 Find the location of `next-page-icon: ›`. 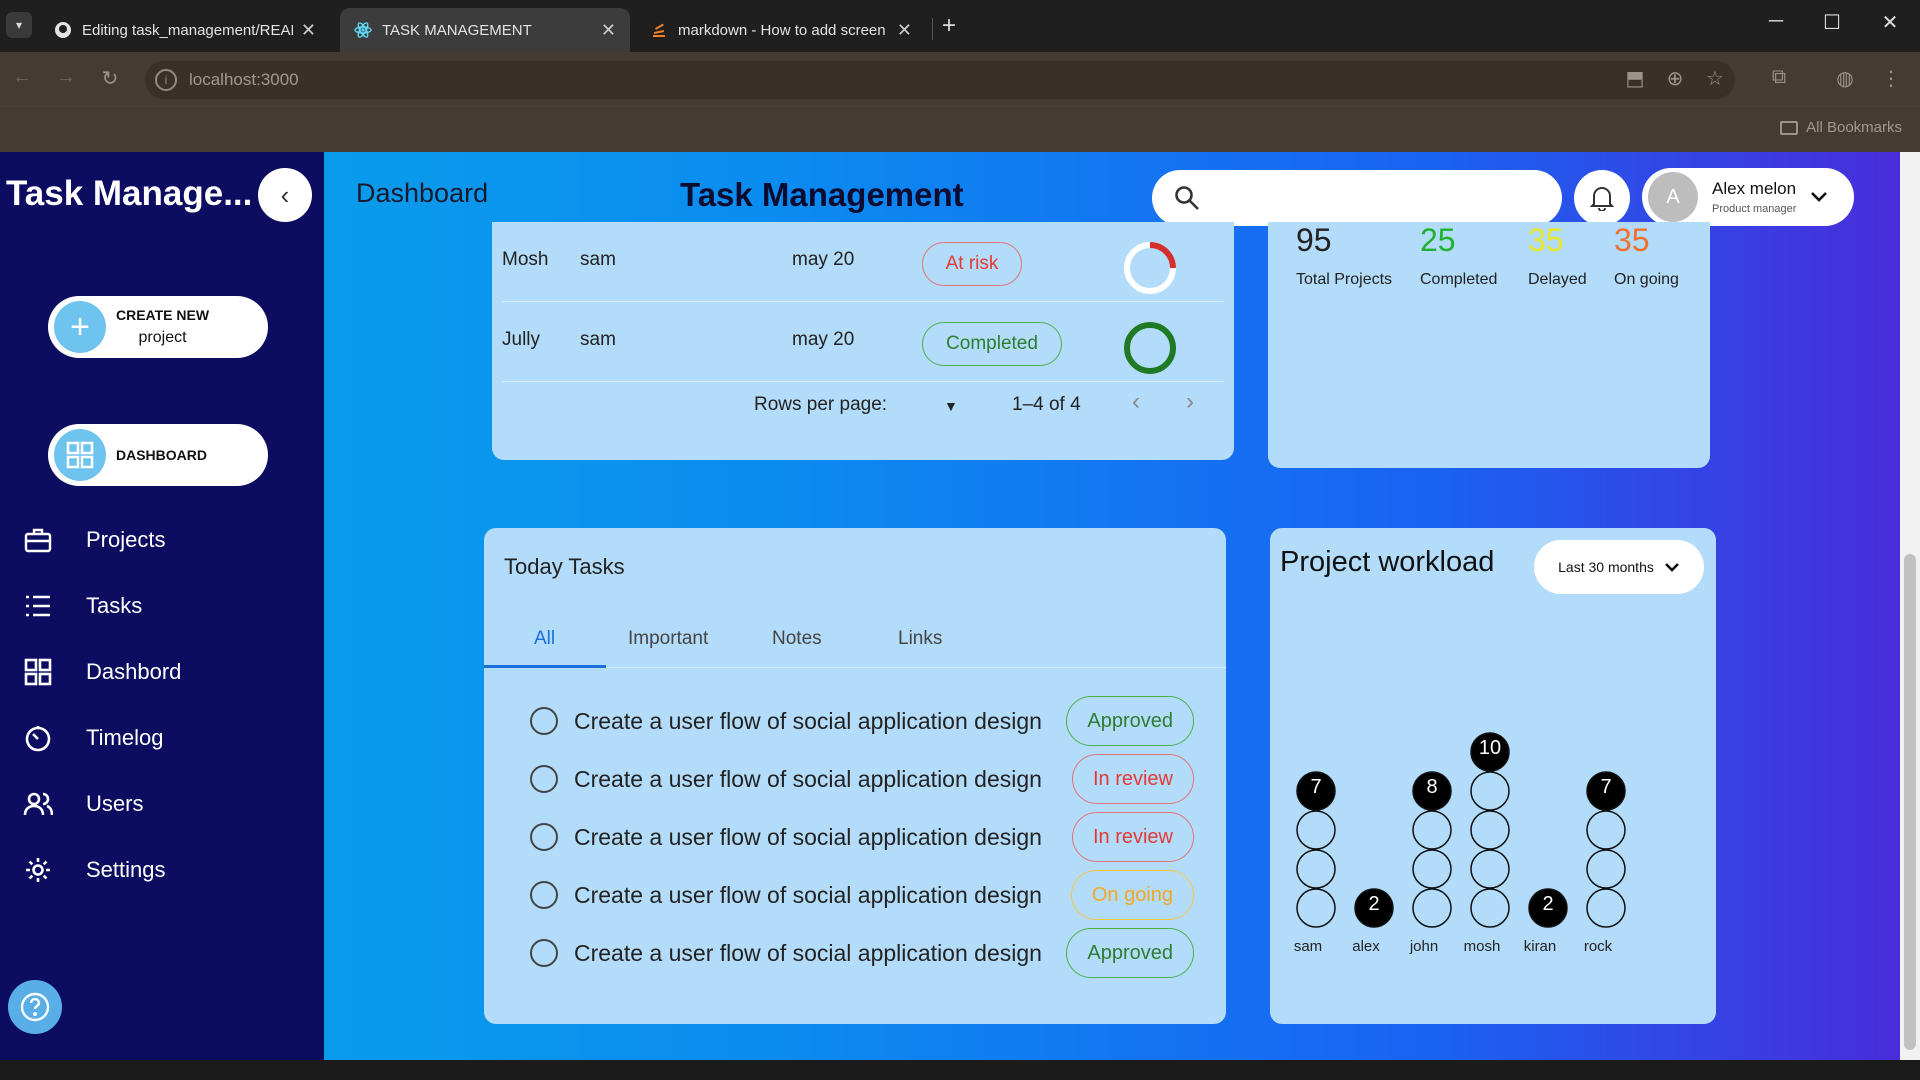

next-page-icon: › is located at coordinates (1190, 402).